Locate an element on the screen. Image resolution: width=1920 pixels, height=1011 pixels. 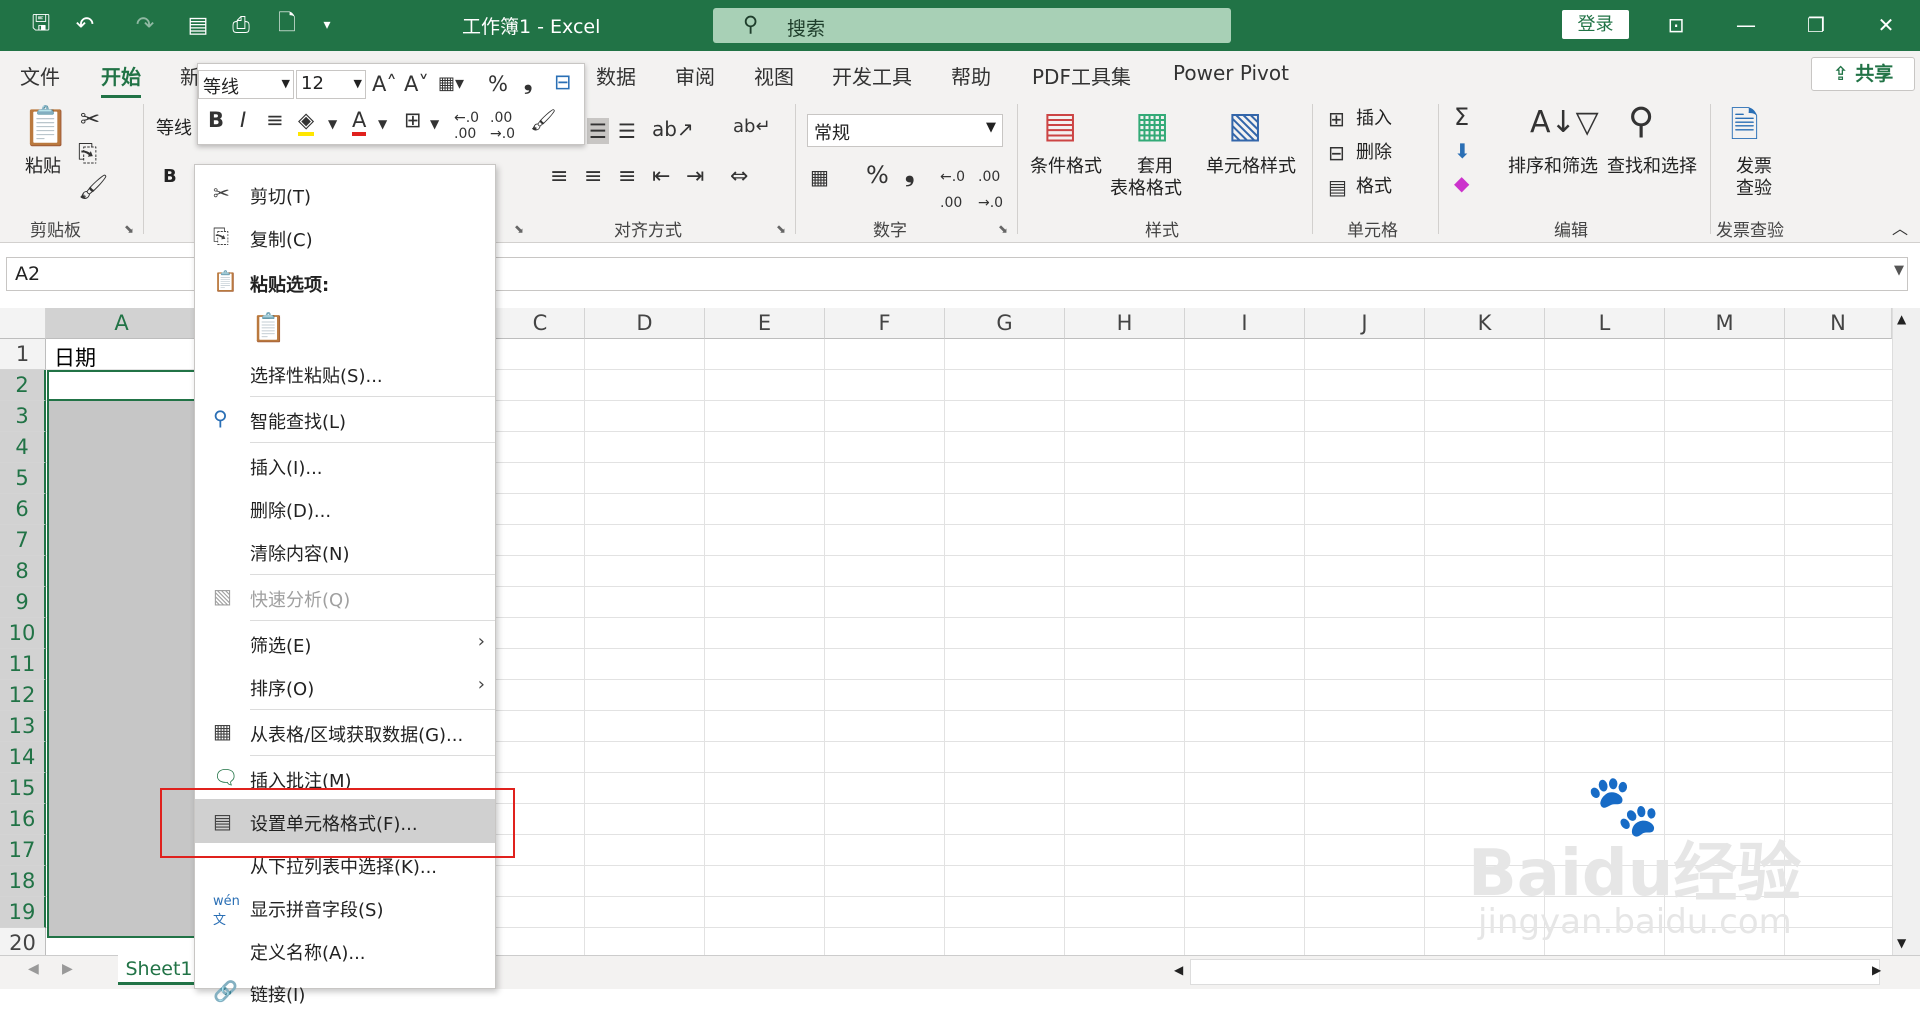
horizontal-scrollbar is located at coordinates (1535, 972).